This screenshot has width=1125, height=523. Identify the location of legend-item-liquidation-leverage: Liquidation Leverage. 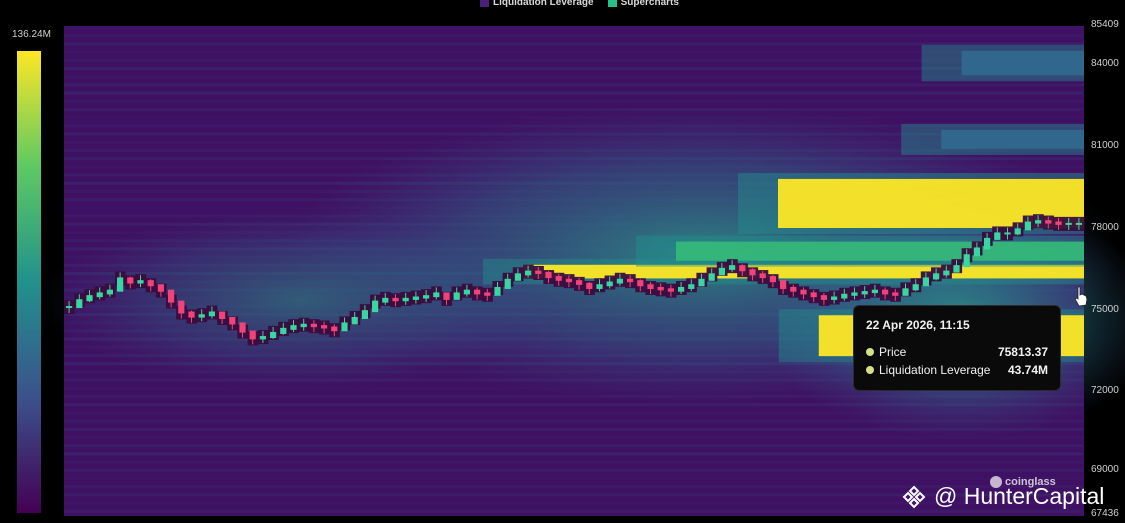
(537, 4).